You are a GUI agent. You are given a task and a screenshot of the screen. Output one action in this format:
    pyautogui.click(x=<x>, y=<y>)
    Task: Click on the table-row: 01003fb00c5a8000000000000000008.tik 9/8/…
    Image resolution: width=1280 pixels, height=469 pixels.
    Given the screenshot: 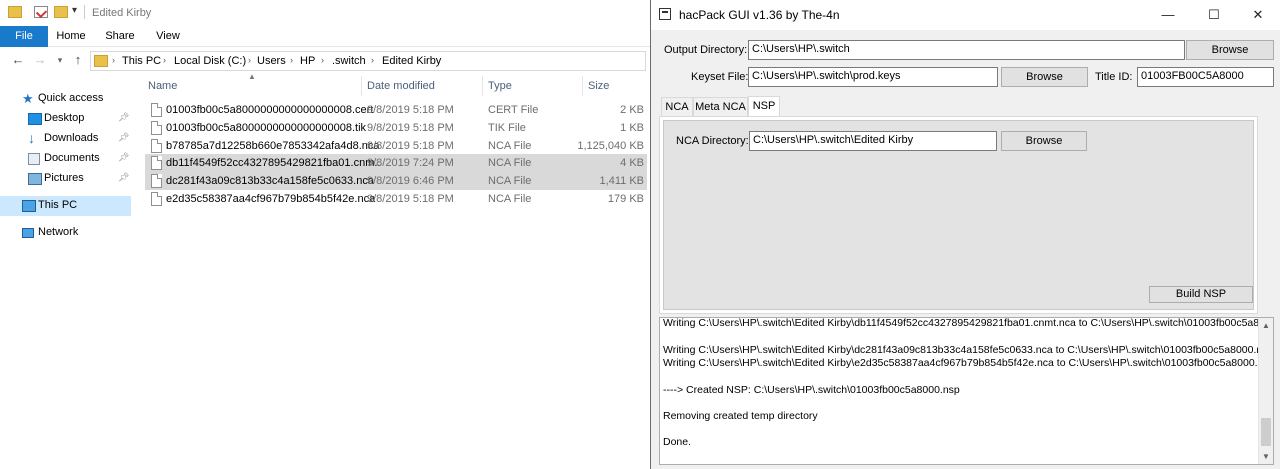 What is the action you would take?
    pyautogui.click(x=396, y=128)
    